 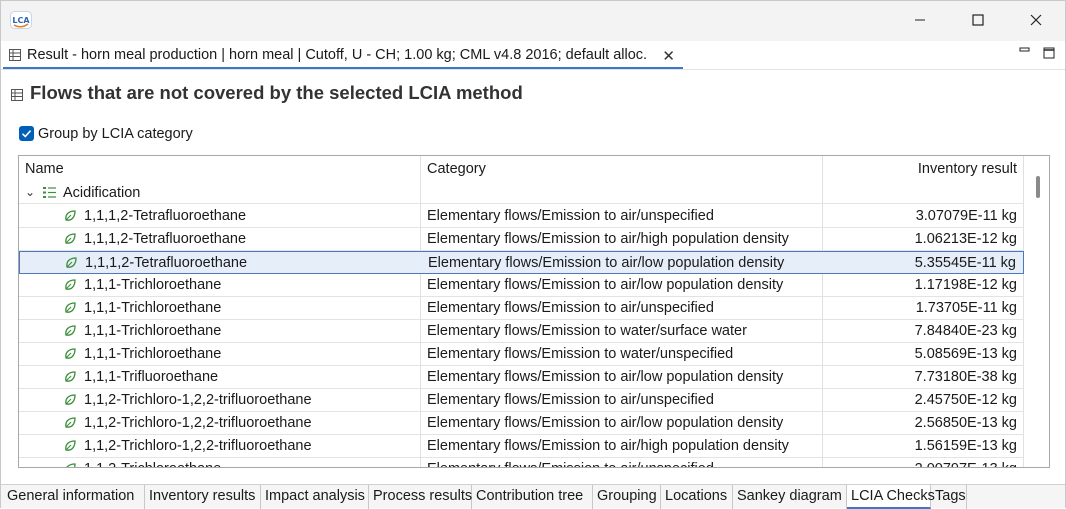 What do you see at coordinates (965, 285) in the screenshot?
I see `inventory-result-cell: 1.17198E-12 kg` at bounding box center [965, 285].